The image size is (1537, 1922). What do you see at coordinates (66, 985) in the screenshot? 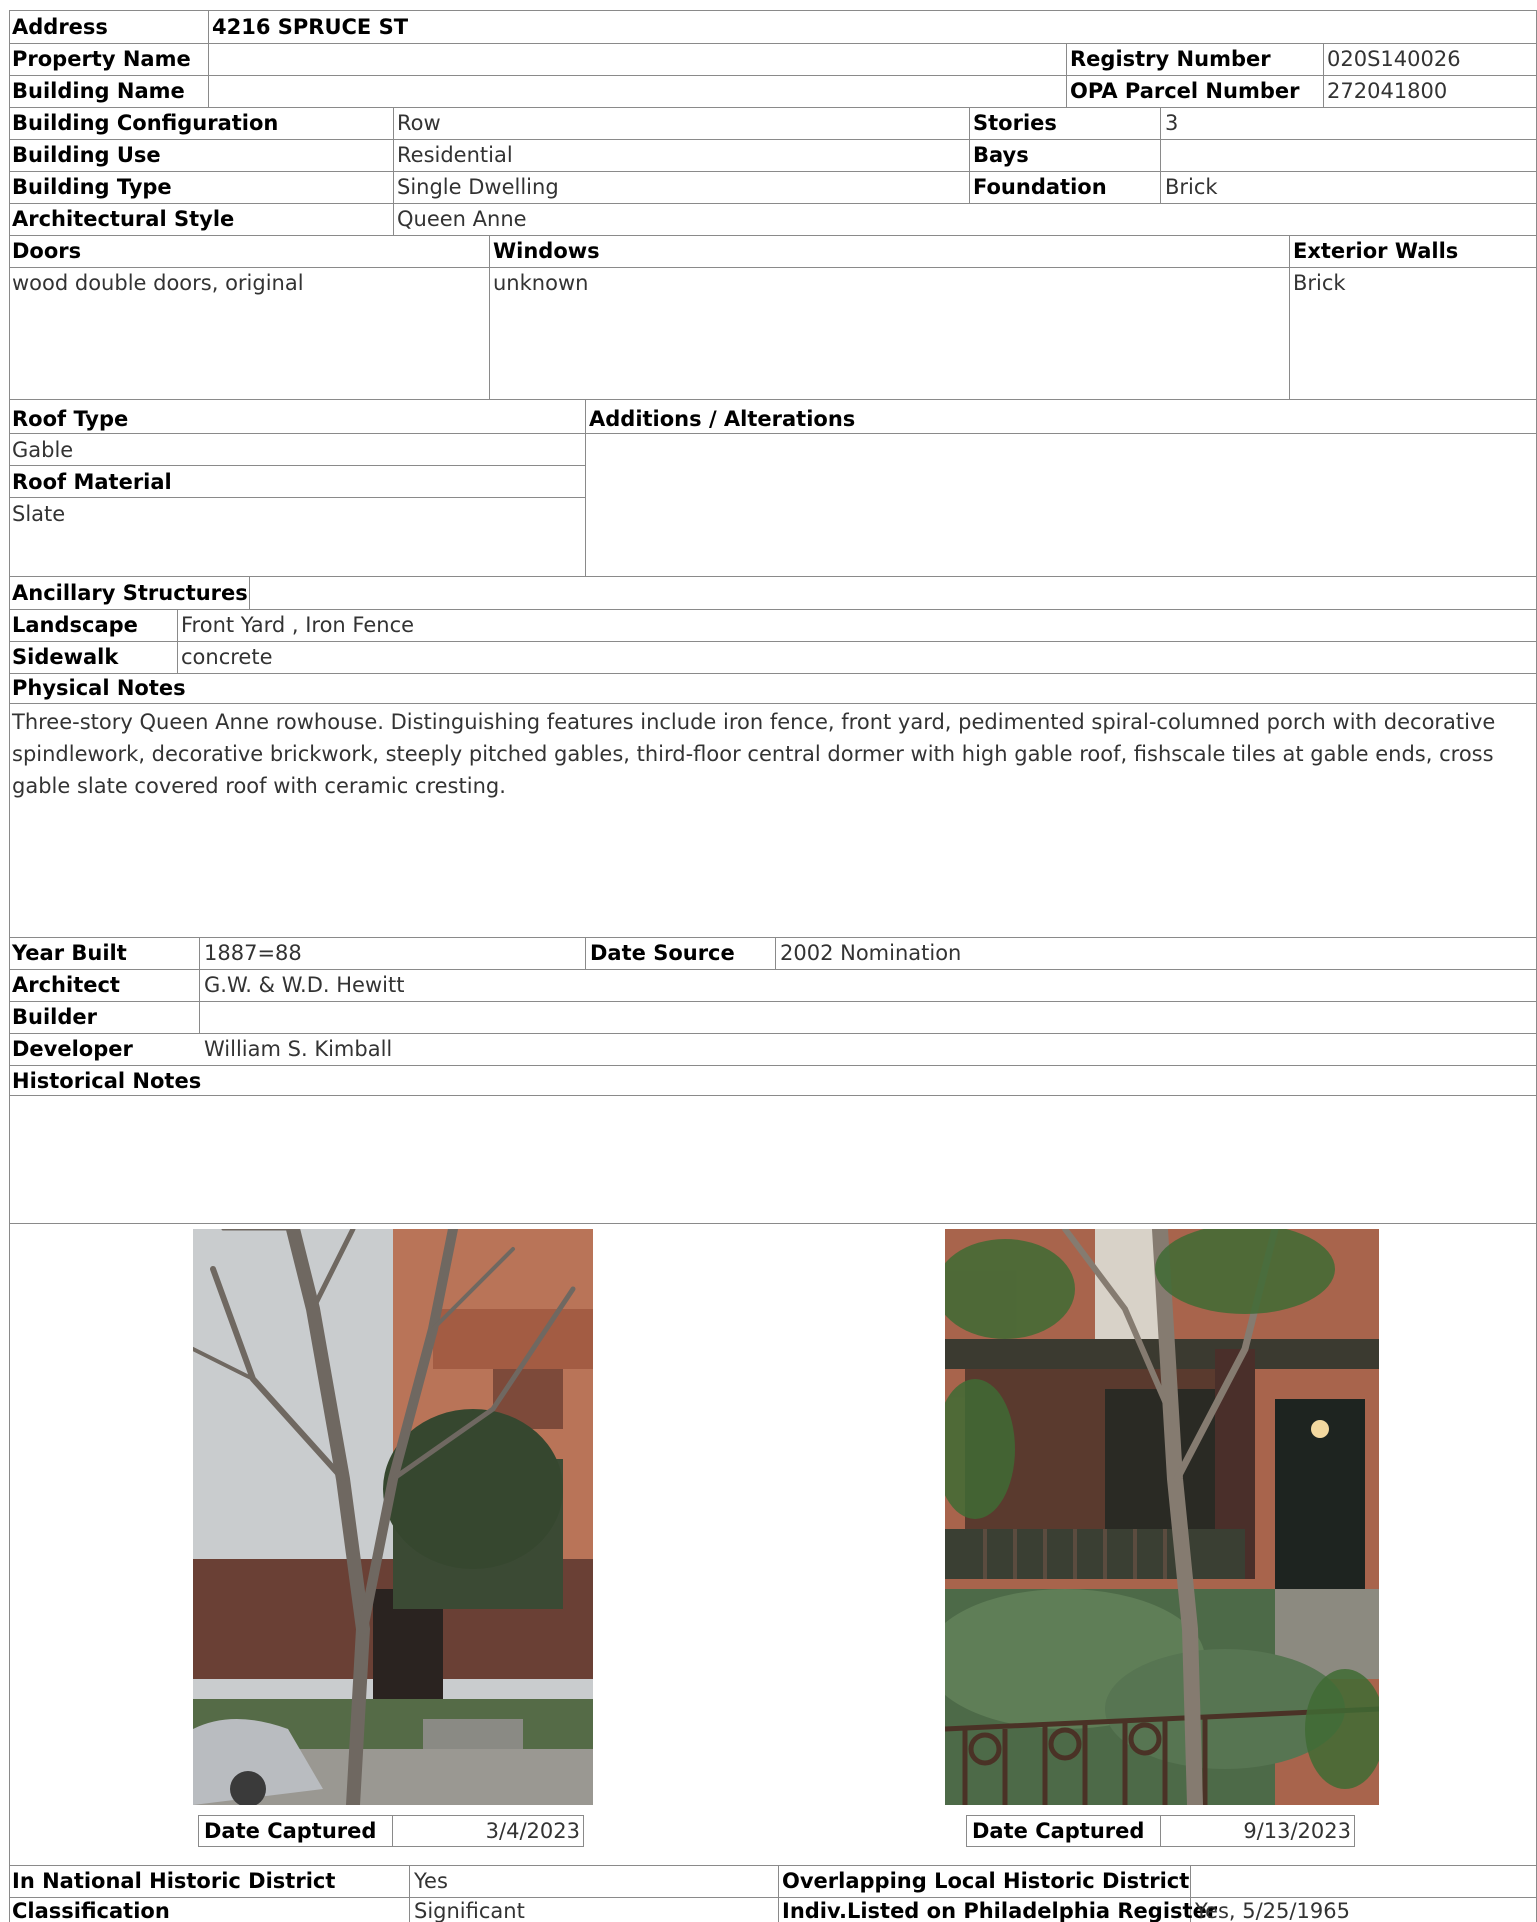
I see `architect-label: Architect` at bounding box center [66, 985].